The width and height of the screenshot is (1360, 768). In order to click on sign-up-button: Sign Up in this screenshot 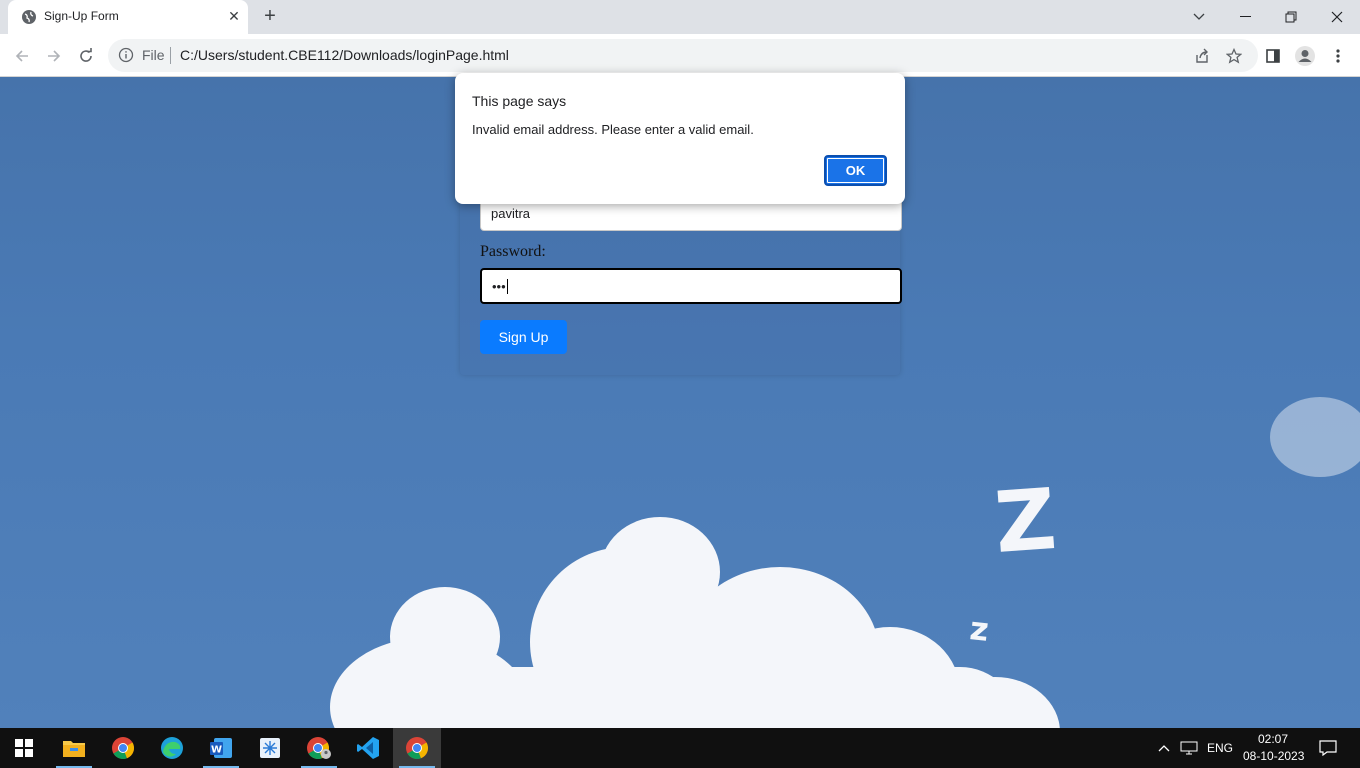, I will do `click(523, 337)`.